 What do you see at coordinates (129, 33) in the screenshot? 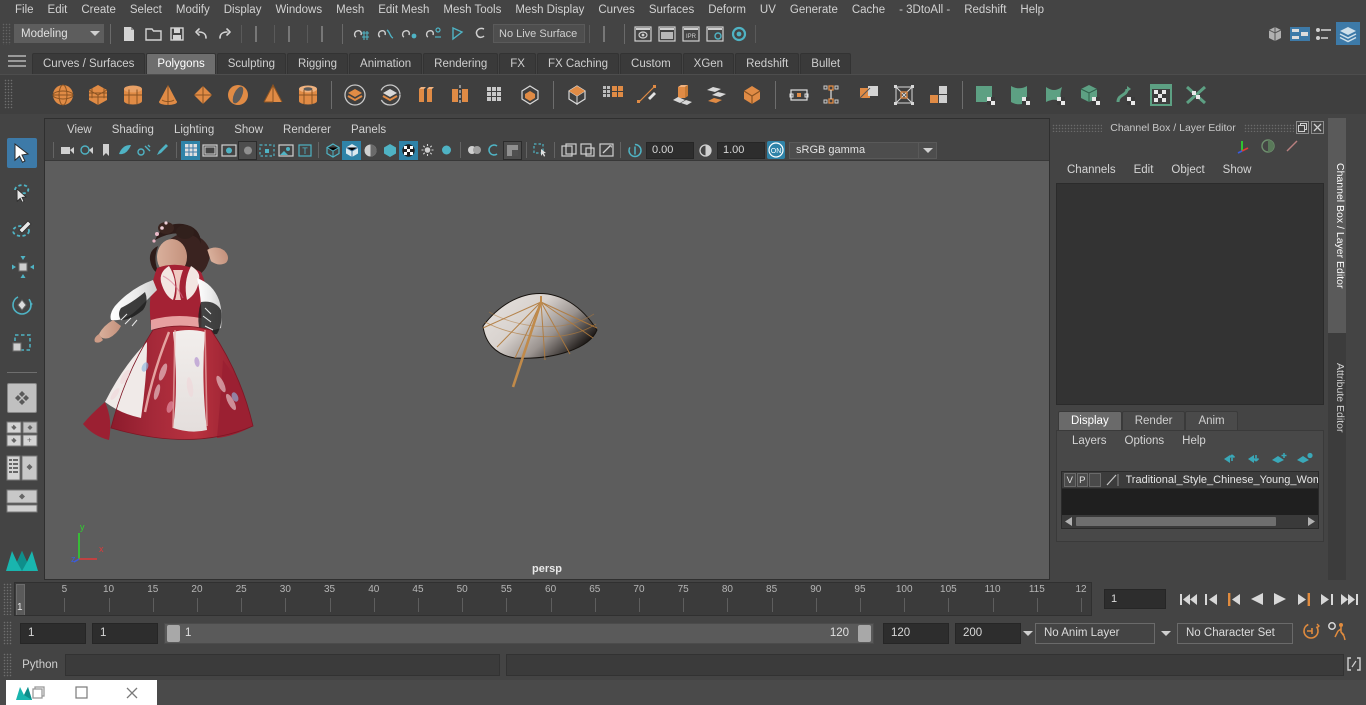
I see `new-scene-icon` at bounding box center [129, 33].